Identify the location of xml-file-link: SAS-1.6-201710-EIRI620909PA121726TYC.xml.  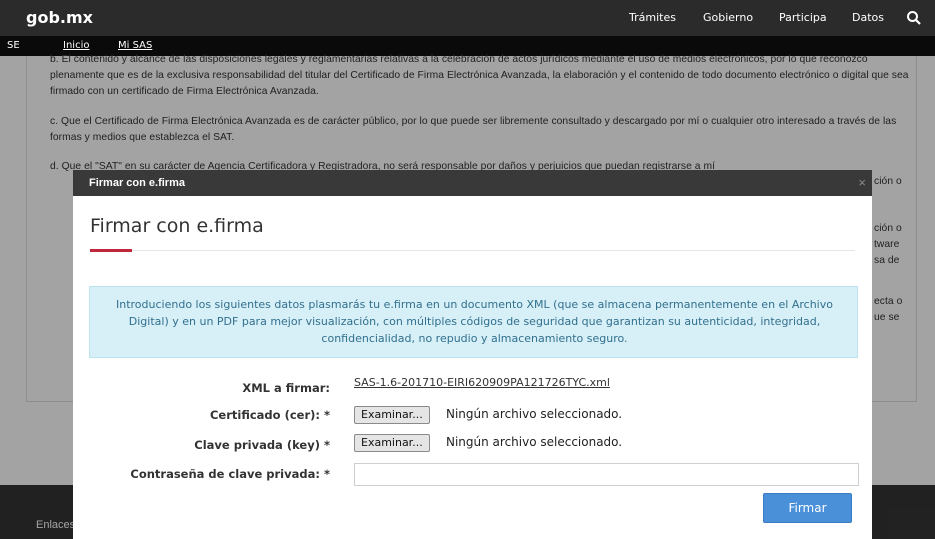
(482, 382).